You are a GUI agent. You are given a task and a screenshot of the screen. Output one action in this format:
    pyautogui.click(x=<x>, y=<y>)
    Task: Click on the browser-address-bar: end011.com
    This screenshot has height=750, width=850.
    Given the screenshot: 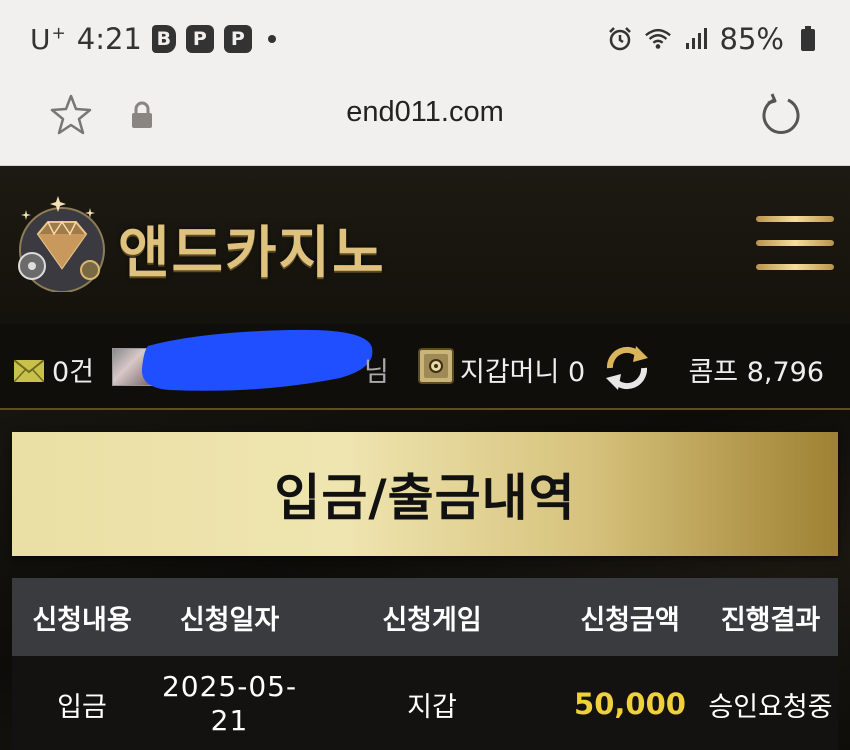 What is the action you would take?
    pyautogui.click(x=425, y=124)
    